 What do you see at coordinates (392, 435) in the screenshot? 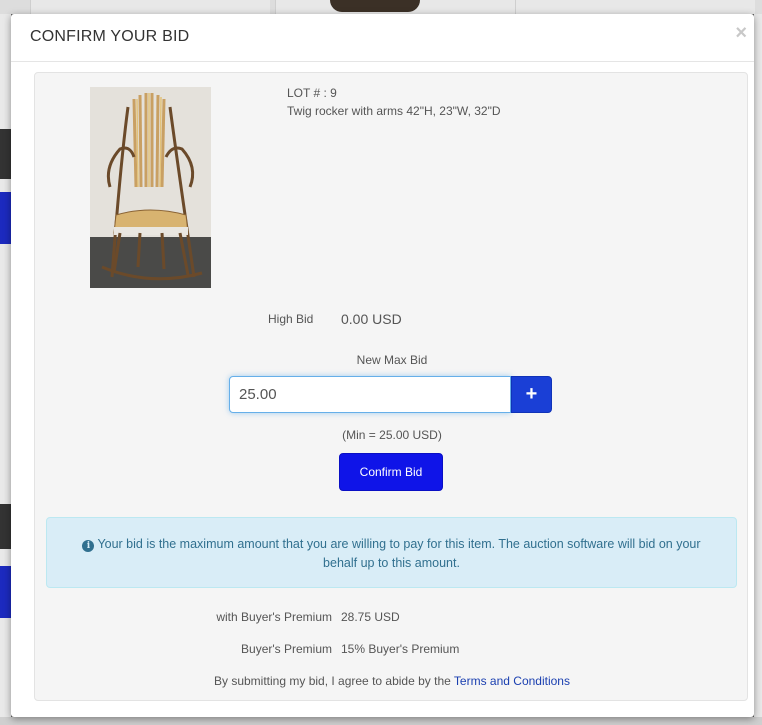
I see `min-bid-note: (Min = 25.00 USD)` at bounding box center [392, 435].